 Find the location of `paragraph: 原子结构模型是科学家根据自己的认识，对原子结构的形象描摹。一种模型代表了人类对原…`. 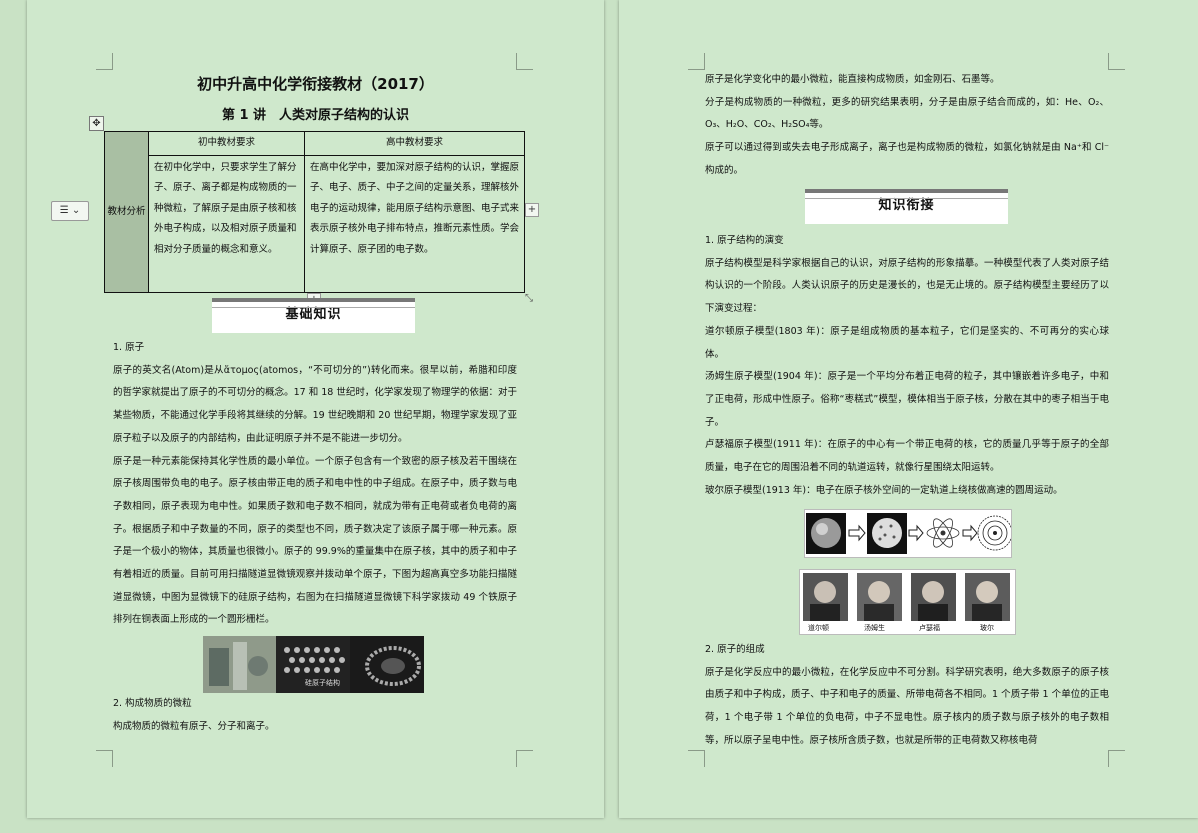

paragraph: 原子结构模型是科学家根据自己的认识，对原子结构的形象描摹。一种模型代表了人类对原… is located at coordinates (907, 286).